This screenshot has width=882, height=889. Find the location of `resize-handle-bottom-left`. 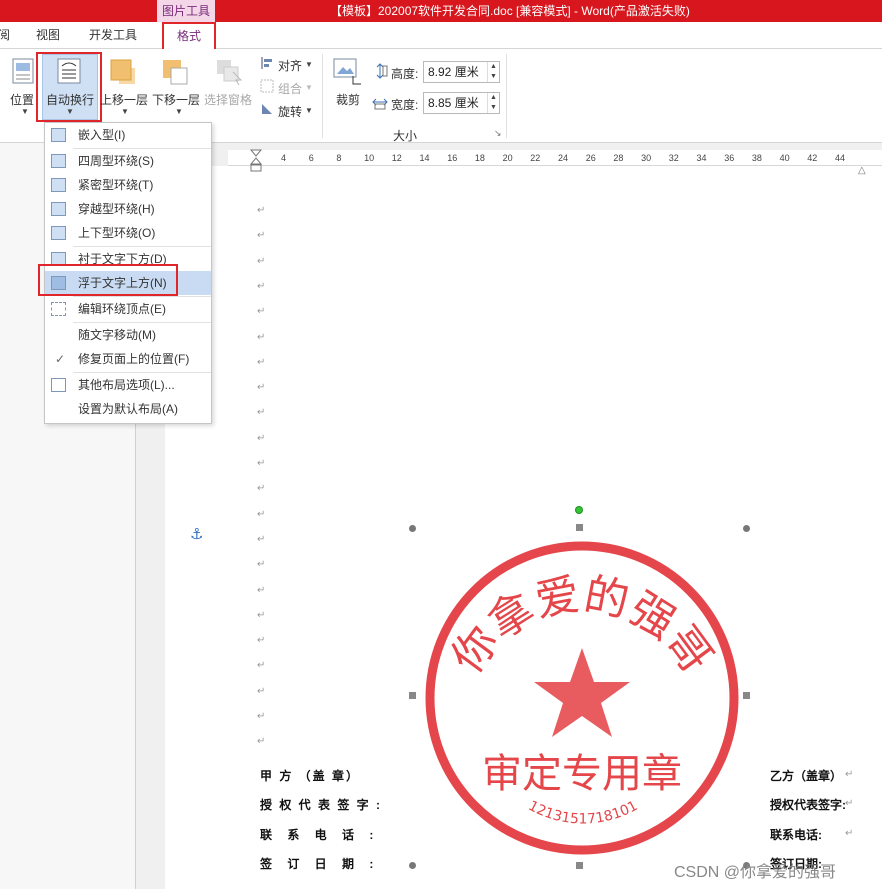

resize-handle-bottom-left is located at coordinates (412, 865).